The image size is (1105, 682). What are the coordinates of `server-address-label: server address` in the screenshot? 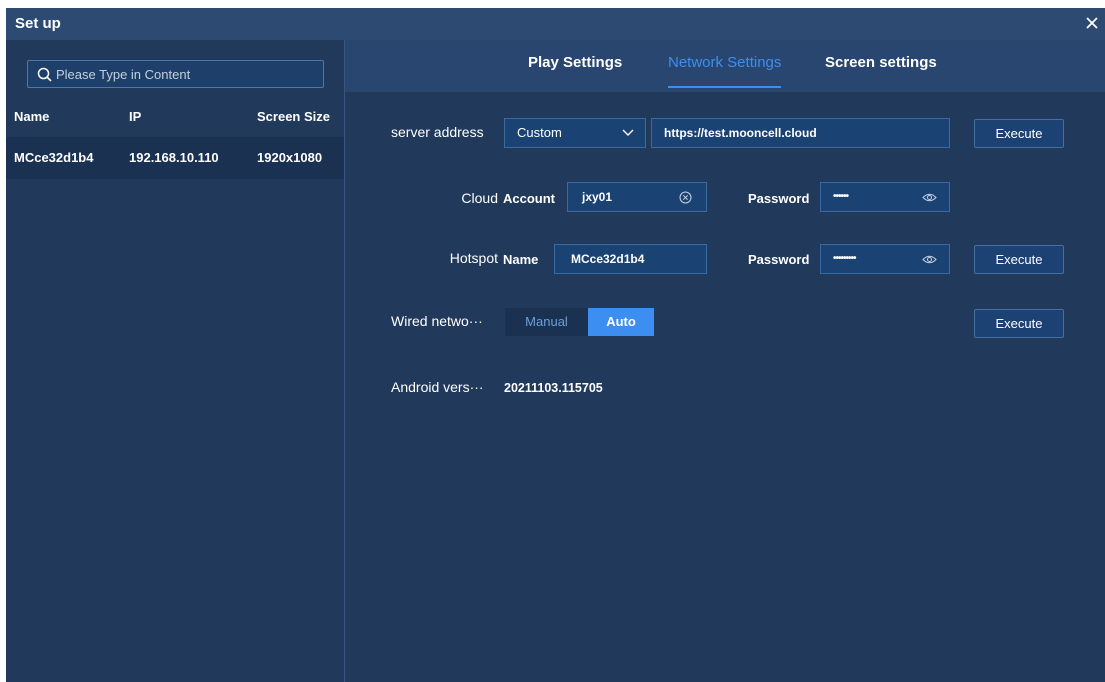 It's located at (437, 132).